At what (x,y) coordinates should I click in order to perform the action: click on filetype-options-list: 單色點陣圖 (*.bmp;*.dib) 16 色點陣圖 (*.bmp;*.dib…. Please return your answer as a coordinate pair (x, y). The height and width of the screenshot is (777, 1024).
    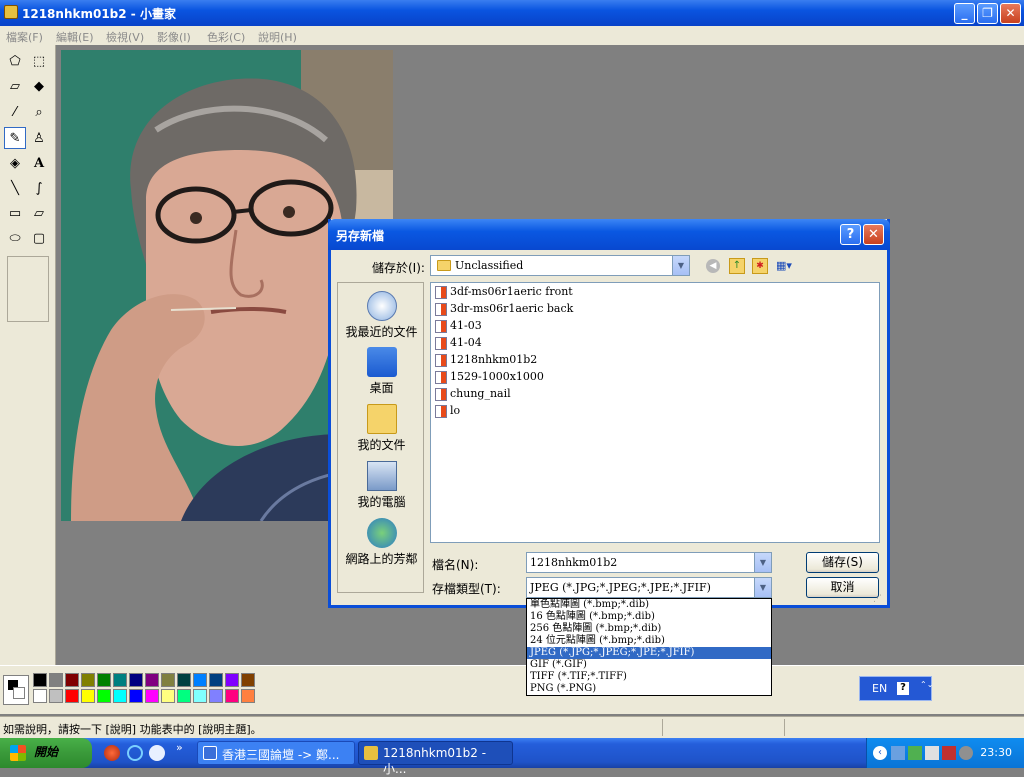
    Looking at the image, I should click on (649, 647).